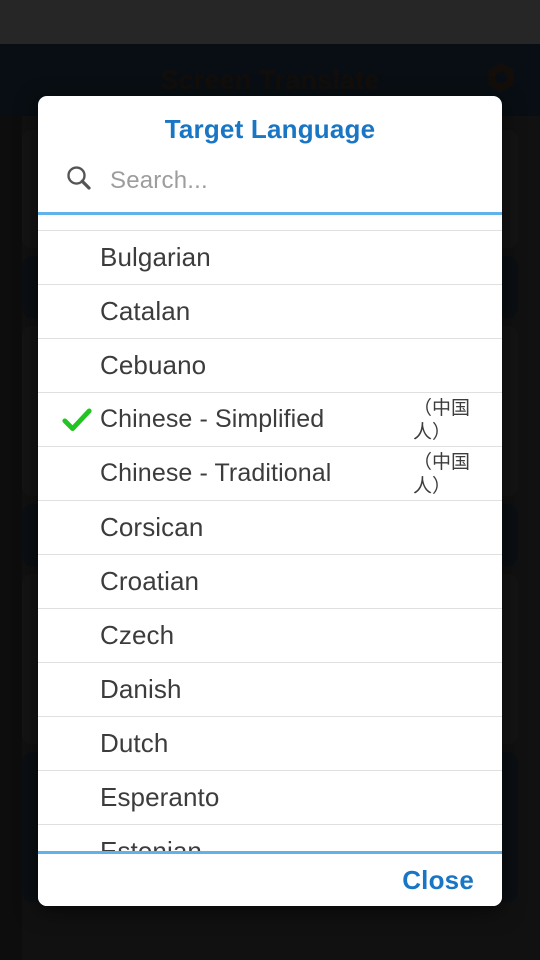 Image resolution: width=540 pixels, height=960 pixels. What do you see at coordinates (270, 636) in the screenshot?
I see `language-row: Czech` at bounding box center [270, 636].